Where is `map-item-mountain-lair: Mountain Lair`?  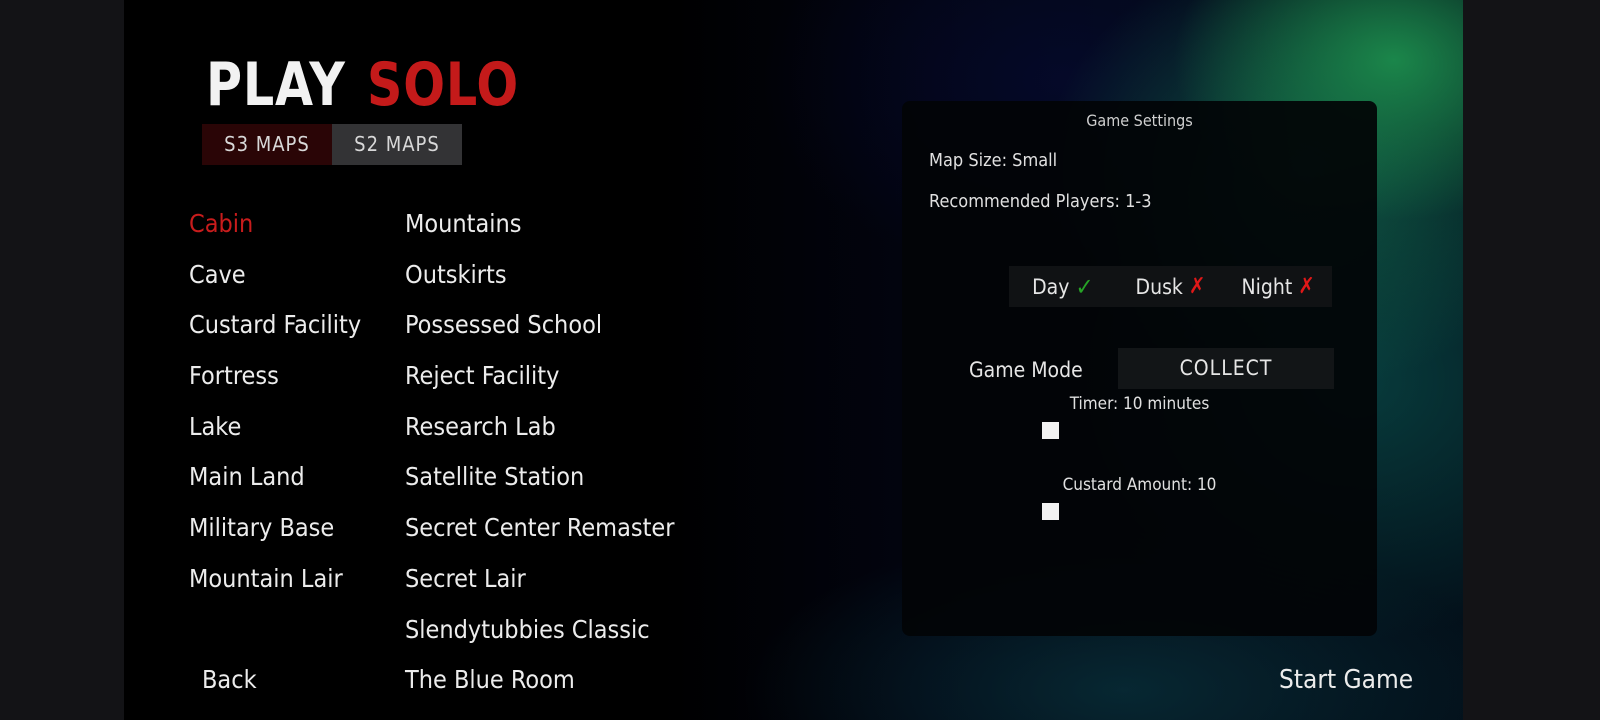
map-item-mountain-lair: Mountain Lair is located at coordinates (275, 581).